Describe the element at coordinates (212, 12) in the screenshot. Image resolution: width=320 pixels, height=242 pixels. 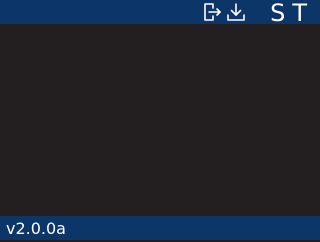
I see `logout-icon` at that location.